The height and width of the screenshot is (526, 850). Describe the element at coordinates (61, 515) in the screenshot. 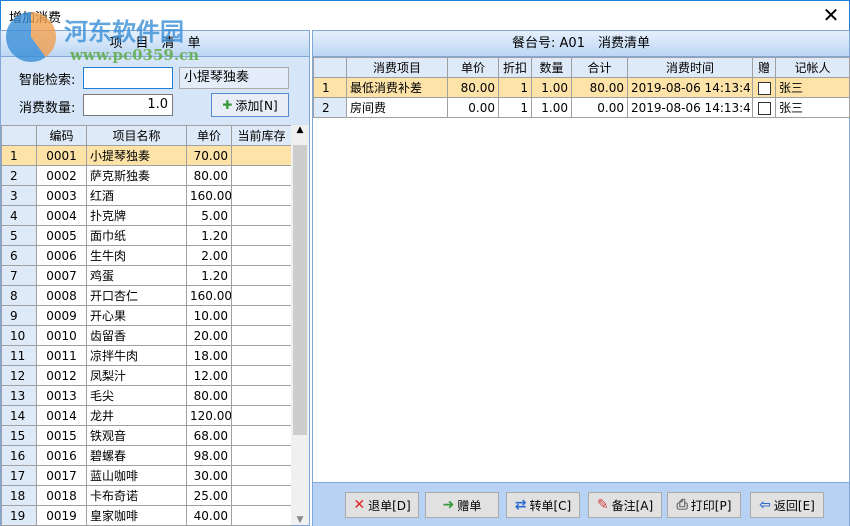

I see `table-cell: 0019` at that location.